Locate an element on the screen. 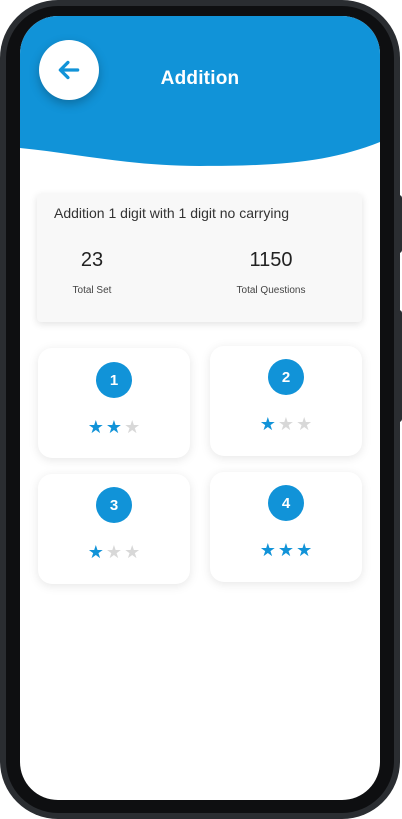 This screenshot has height=819, width=402. set-card: 1 ★ ★ ★ is located at coordinates (114, 403).